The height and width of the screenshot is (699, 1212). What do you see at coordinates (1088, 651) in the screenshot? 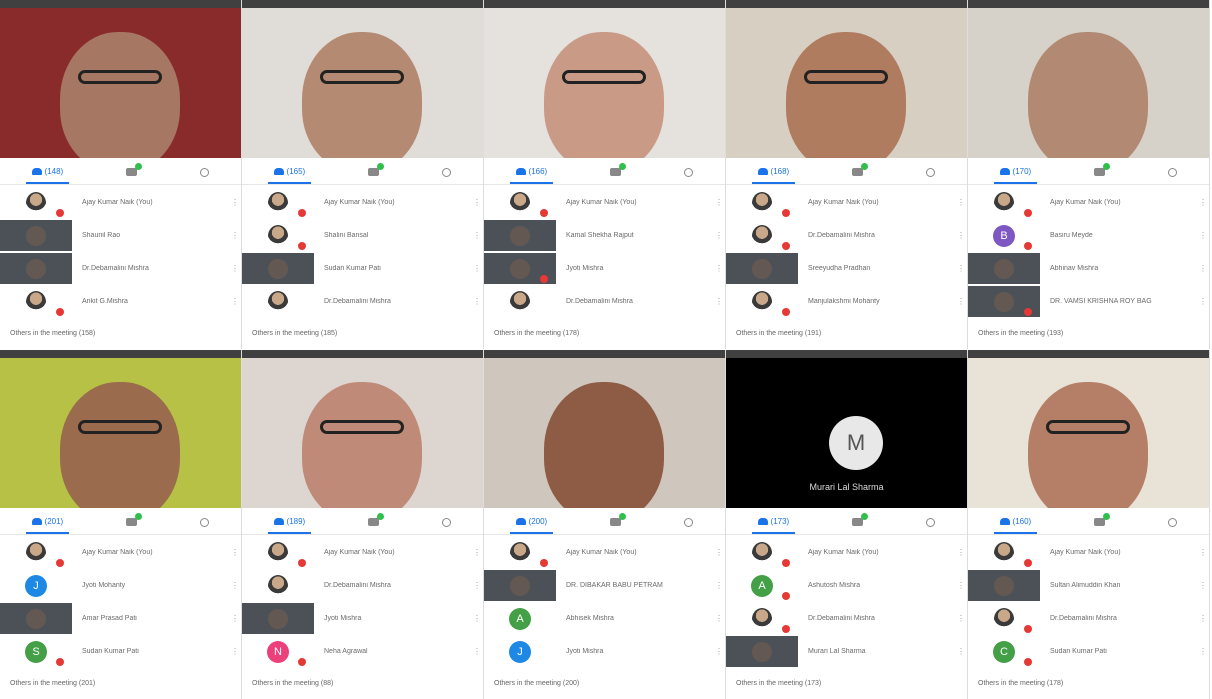
I see `participant-row: C Sudan Kumar Pati ⋮` at bounding box center [1088, 651].